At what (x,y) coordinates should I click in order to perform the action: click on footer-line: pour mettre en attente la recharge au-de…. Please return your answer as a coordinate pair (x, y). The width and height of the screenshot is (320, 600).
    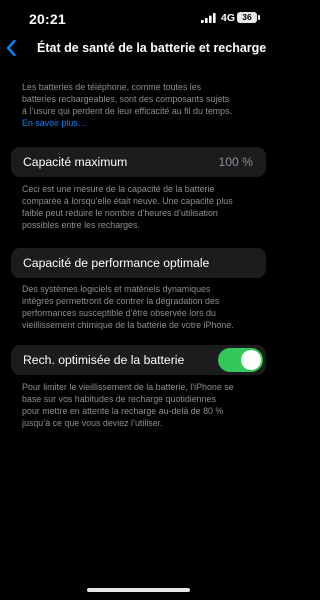
    Looking at the image, I should click on (123, 411).